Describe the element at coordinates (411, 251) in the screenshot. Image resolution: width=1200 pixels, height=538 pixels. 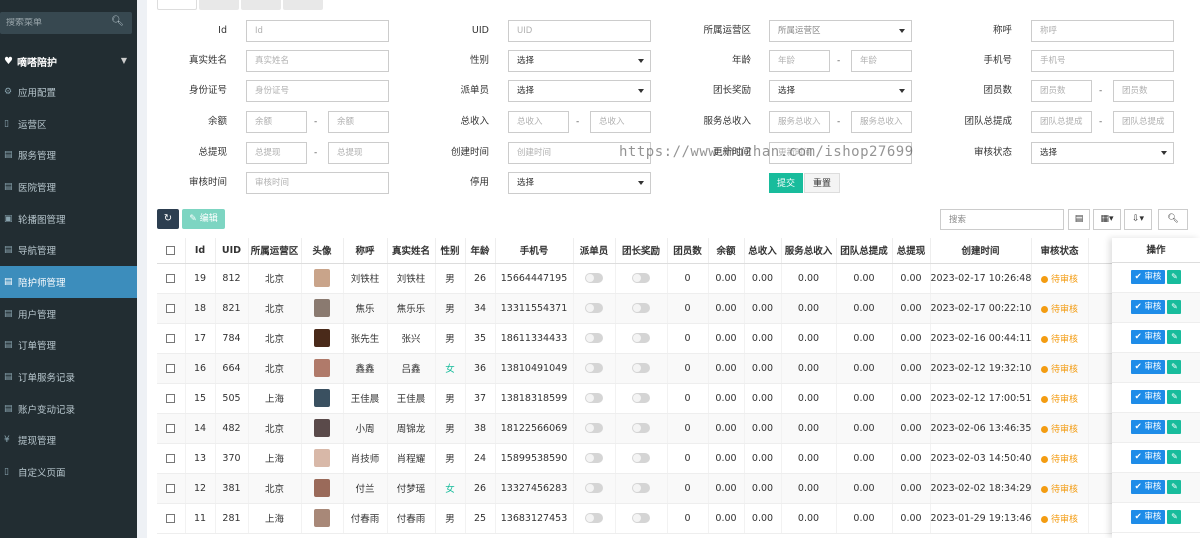
I see `column-header-5: 真实姓名` at that location.